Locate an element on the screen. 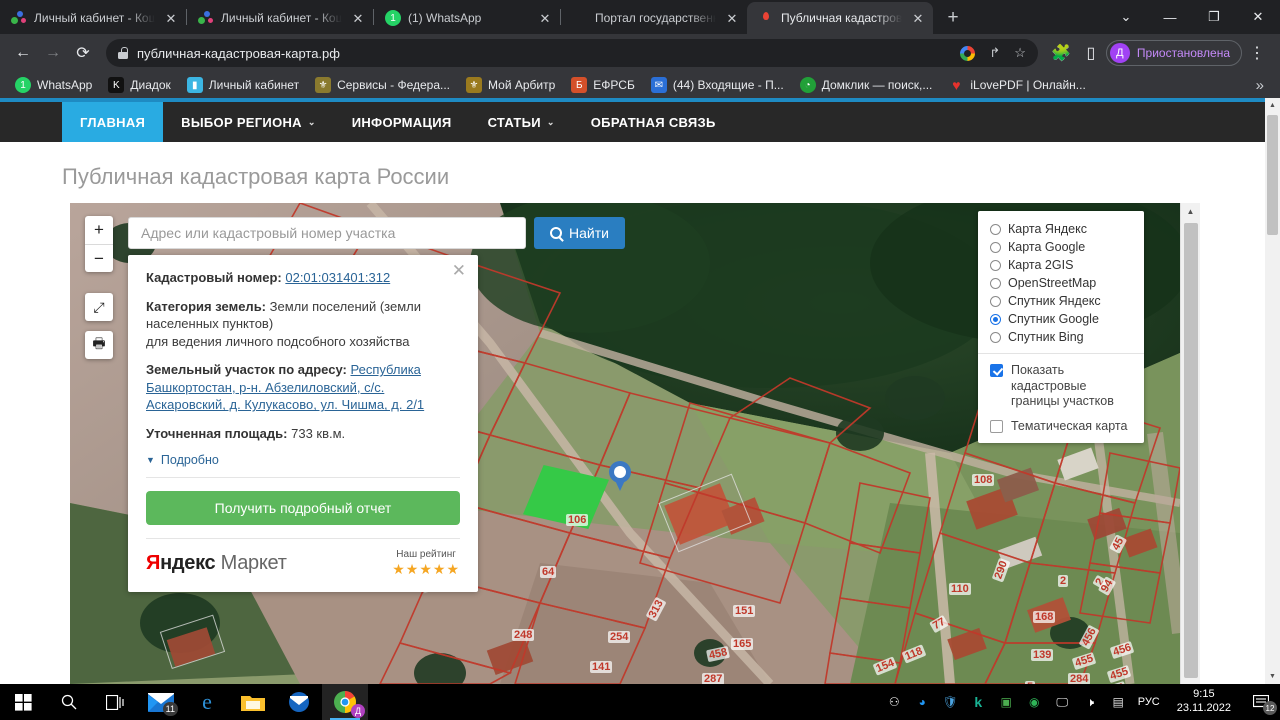 Image resolution: width=1280 pixels, height=720 pixels. nav-item-region: ВЫБОР РЕГИОНА ⌄ is located at coordinates (248, 122).